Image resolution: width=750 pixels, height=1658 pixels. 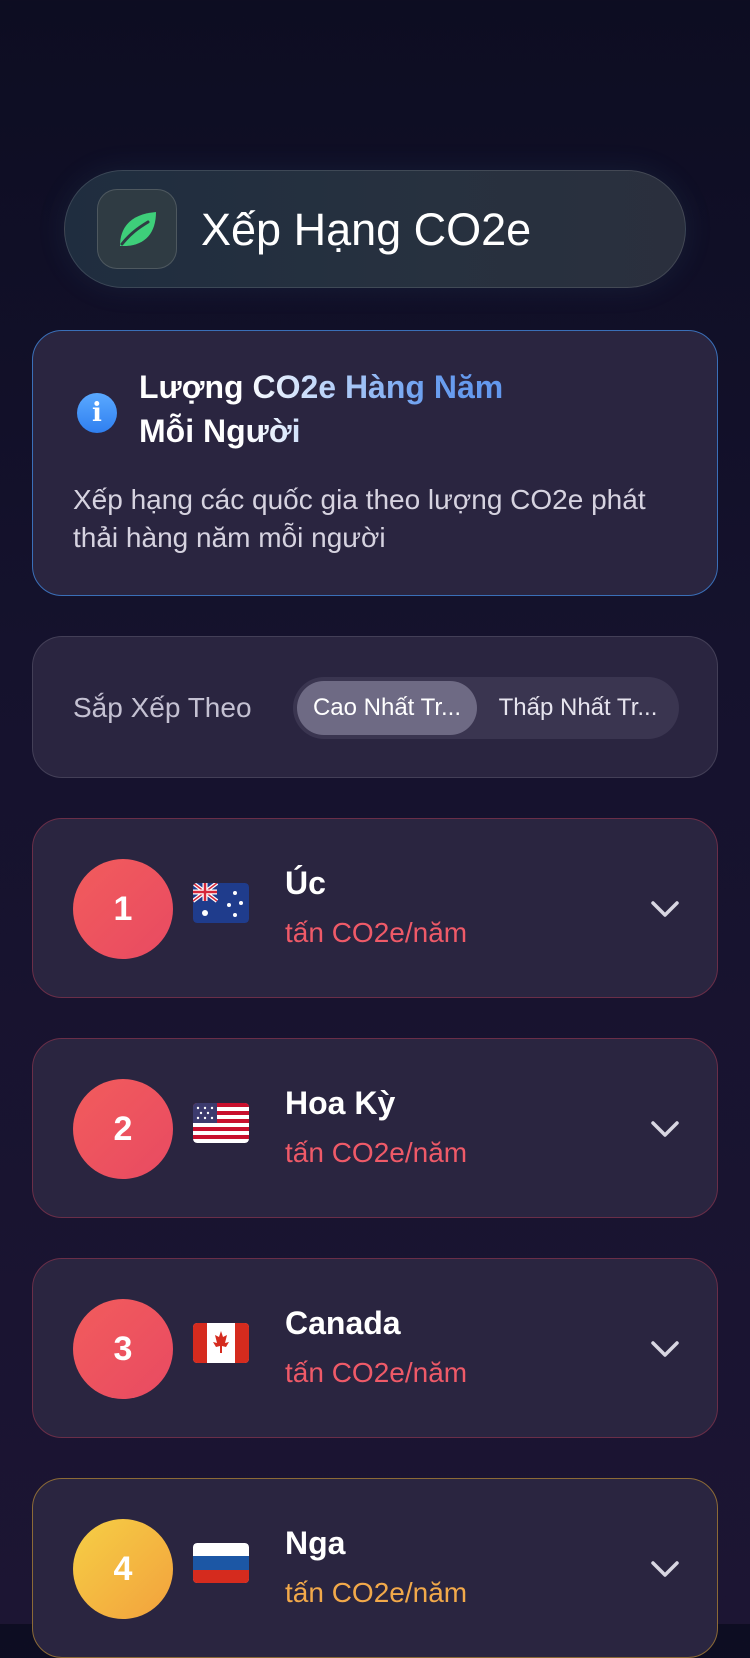 What do you see at coordinates (123, 1569) in the screenshot?
I see `rank-badge: 4` at bounding box center [123, 1569].